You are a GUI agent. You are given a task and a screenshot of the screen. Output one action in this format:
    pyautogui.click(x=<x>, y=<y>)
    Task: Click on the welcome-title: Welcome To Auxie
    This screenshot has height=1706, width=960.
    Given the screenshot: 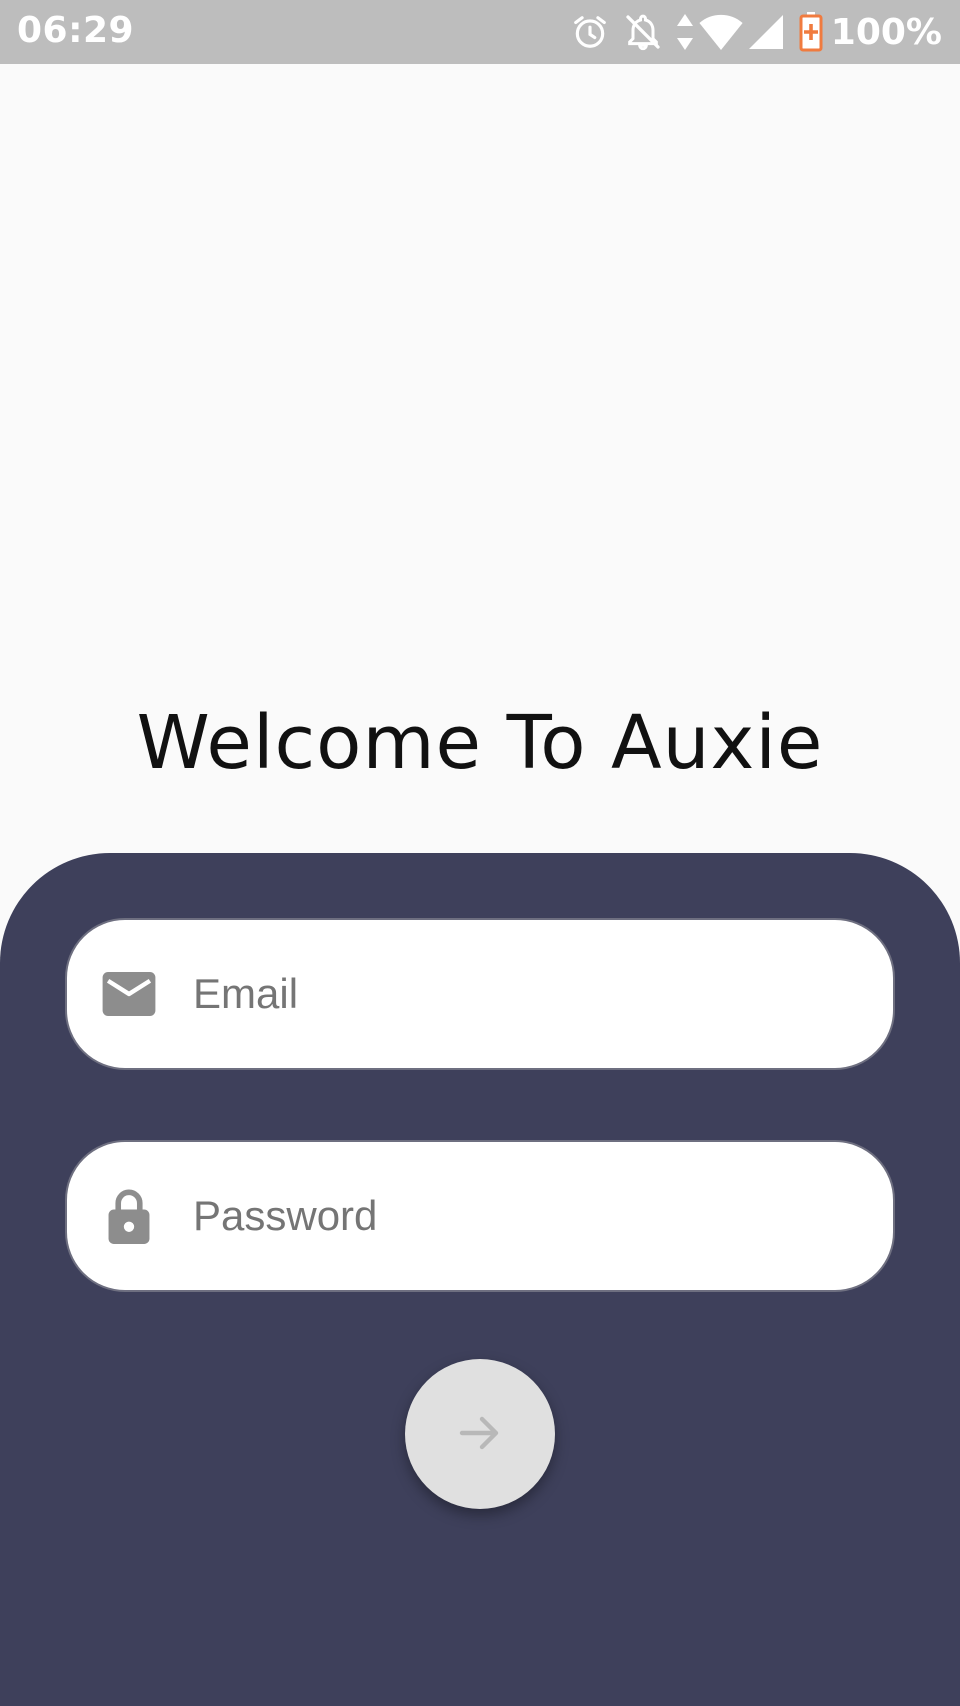 What is the action you would take?
    pyautogui.click(x=480, y=743)
    